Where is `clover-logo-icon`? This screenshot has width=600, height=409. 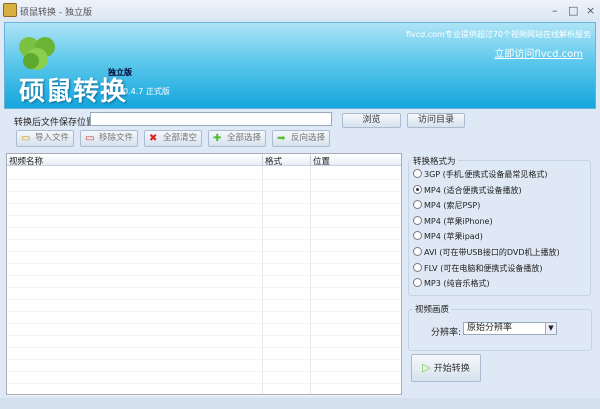
clover-logo-icon is located at coordinates (37, 53).